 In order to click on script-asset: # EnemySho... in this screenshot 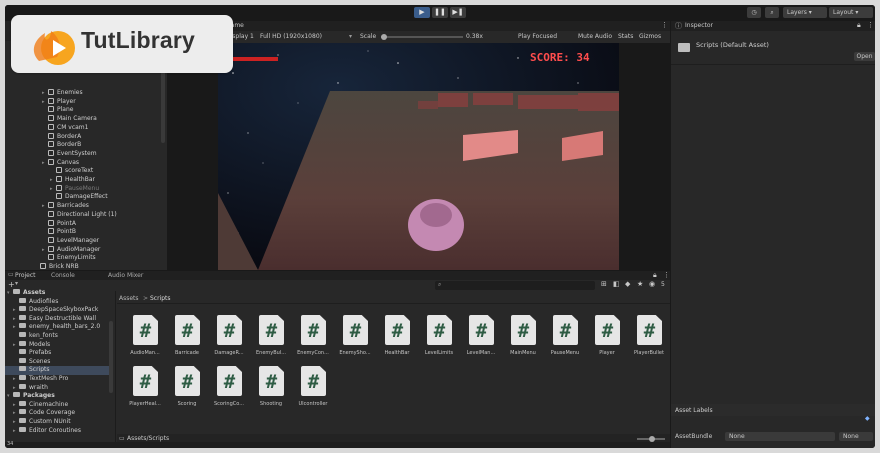, I will do `click(355, 340)`.